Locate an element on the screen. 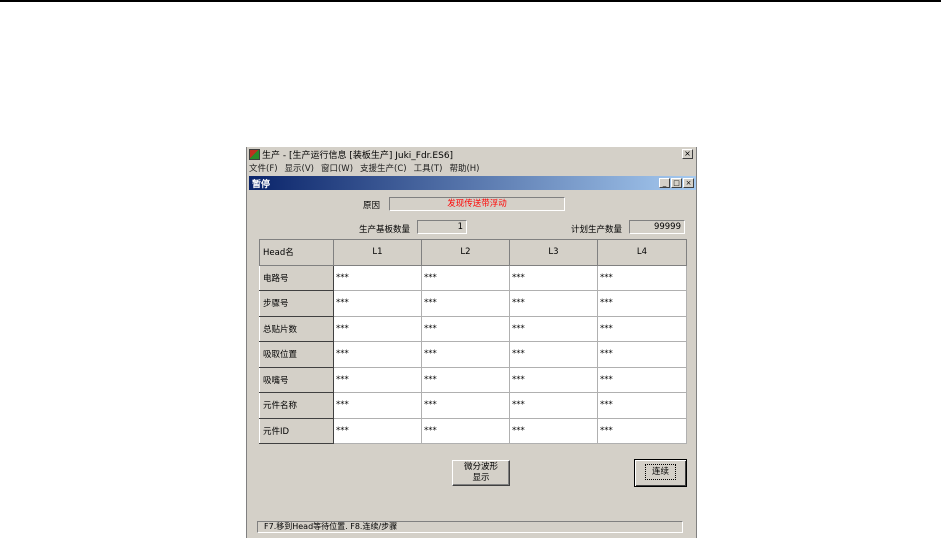 The image size is (941, 538). boards-label: 生产基板数量 is located at coordinates (385, 230).